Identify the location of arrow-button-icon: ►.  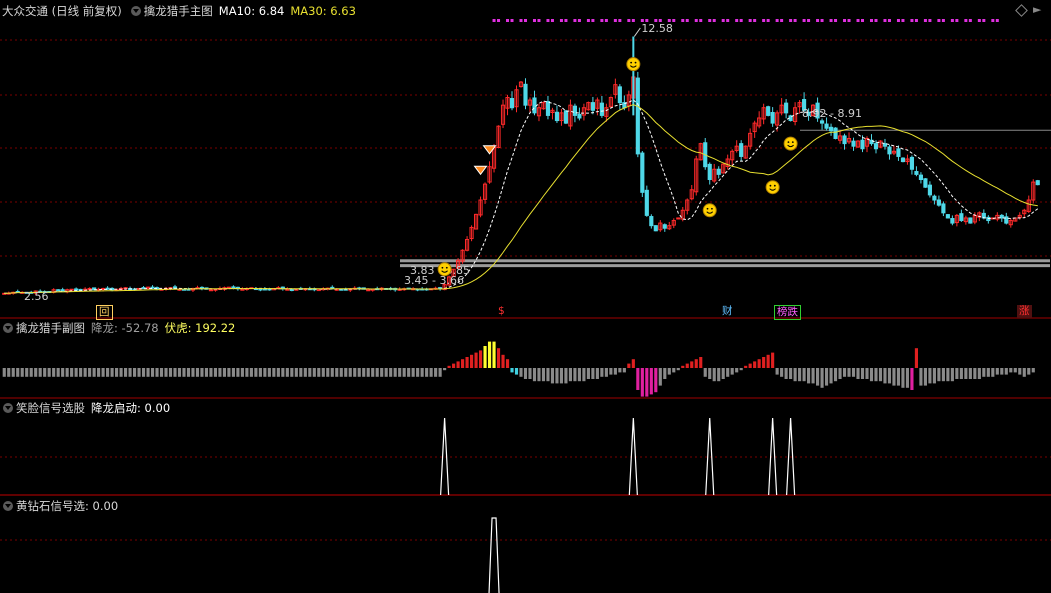
(1037, 10).